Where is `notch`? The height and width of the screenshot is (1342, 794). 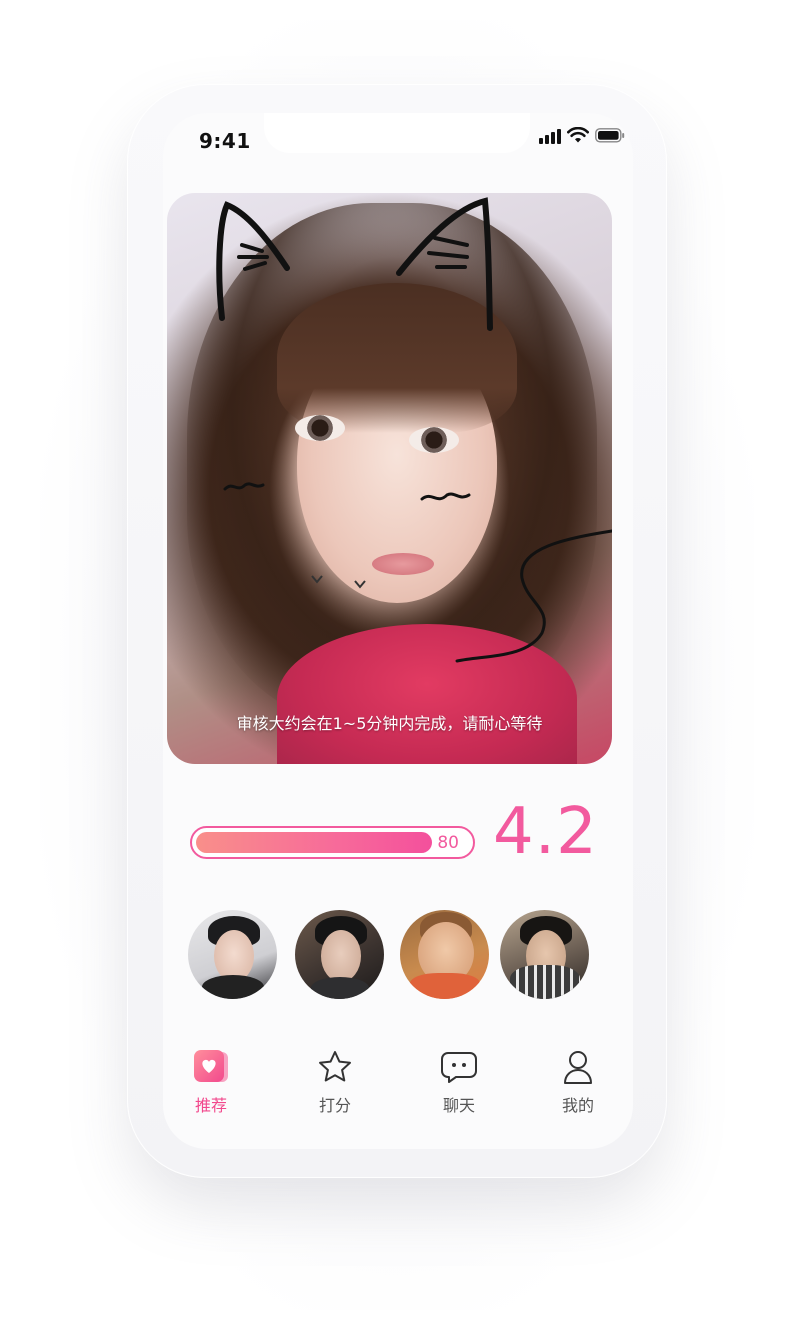
notch is located at coordinates (397, 133).